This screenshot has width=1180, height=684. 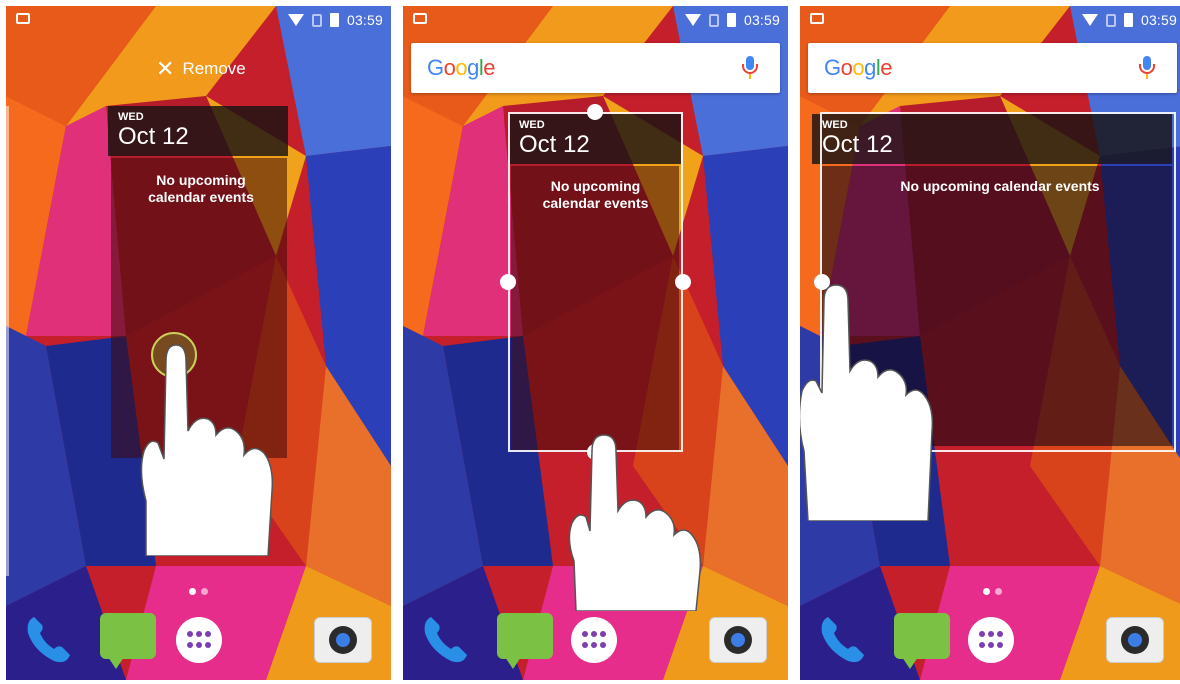 What do you see at coordinates (595, 282) in the screenshot?
I see `widget-resize-frame` at bounding box center [595, 282].